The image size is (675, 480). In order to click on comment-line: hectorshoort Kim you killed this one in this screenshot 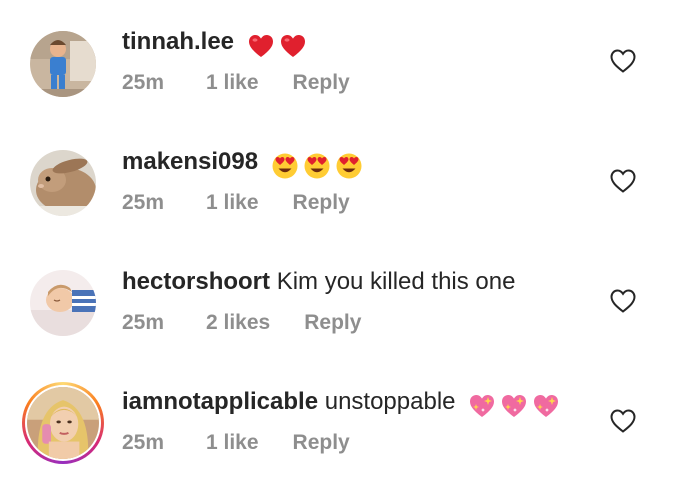, I will do `click(318, 282)`.